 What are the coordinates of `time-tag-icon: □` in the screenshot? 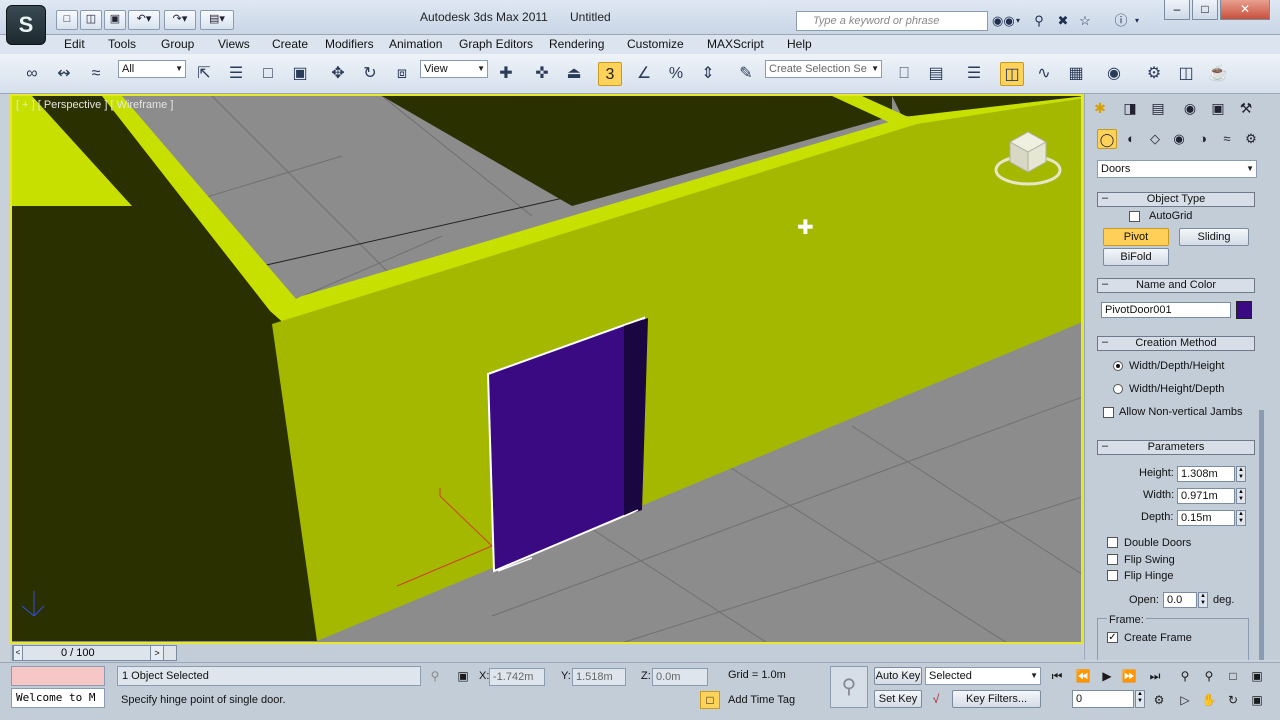 It's located at (710, 700).